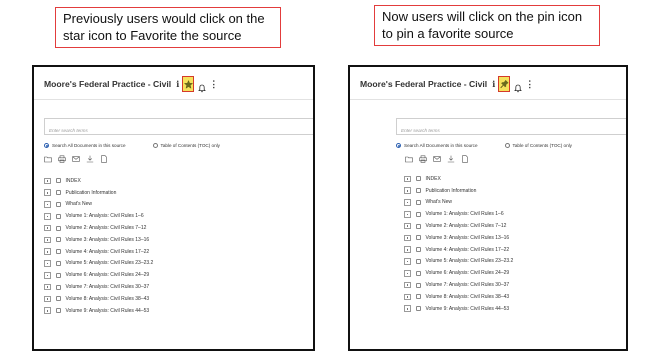  Describe the element at coordinates (468, 285) in the screenshot. I see `toc-label: Volume 7: Analysis: Civil Rules 30–37` at that location.